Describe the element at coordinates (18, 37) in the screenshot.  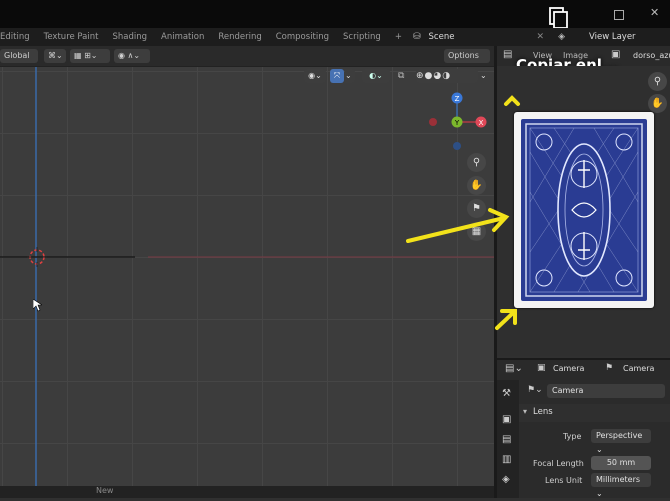
I see `tab-editing: Editing` at that location.